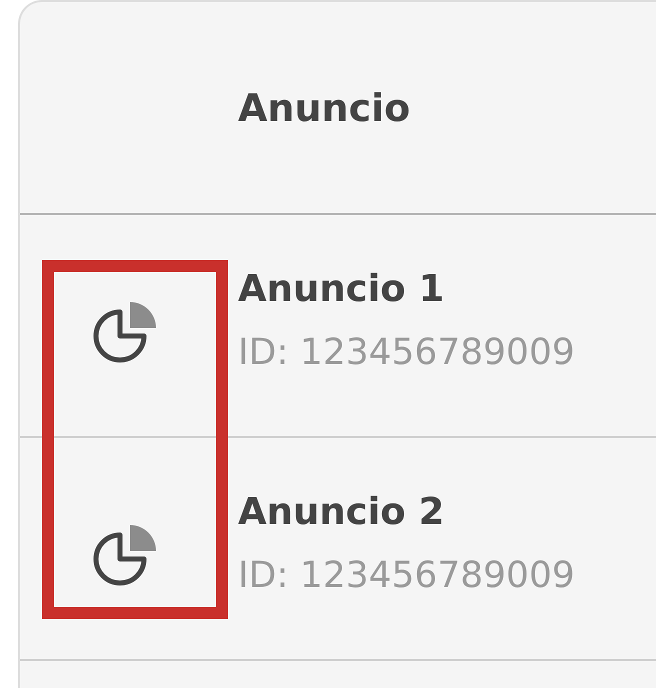 This screenshot has height=688, width=656. What do you see at coordinates (342, 288) in the screenshot?
I see `ad-title: Anuncio 1` at bounding box center [342, 288].